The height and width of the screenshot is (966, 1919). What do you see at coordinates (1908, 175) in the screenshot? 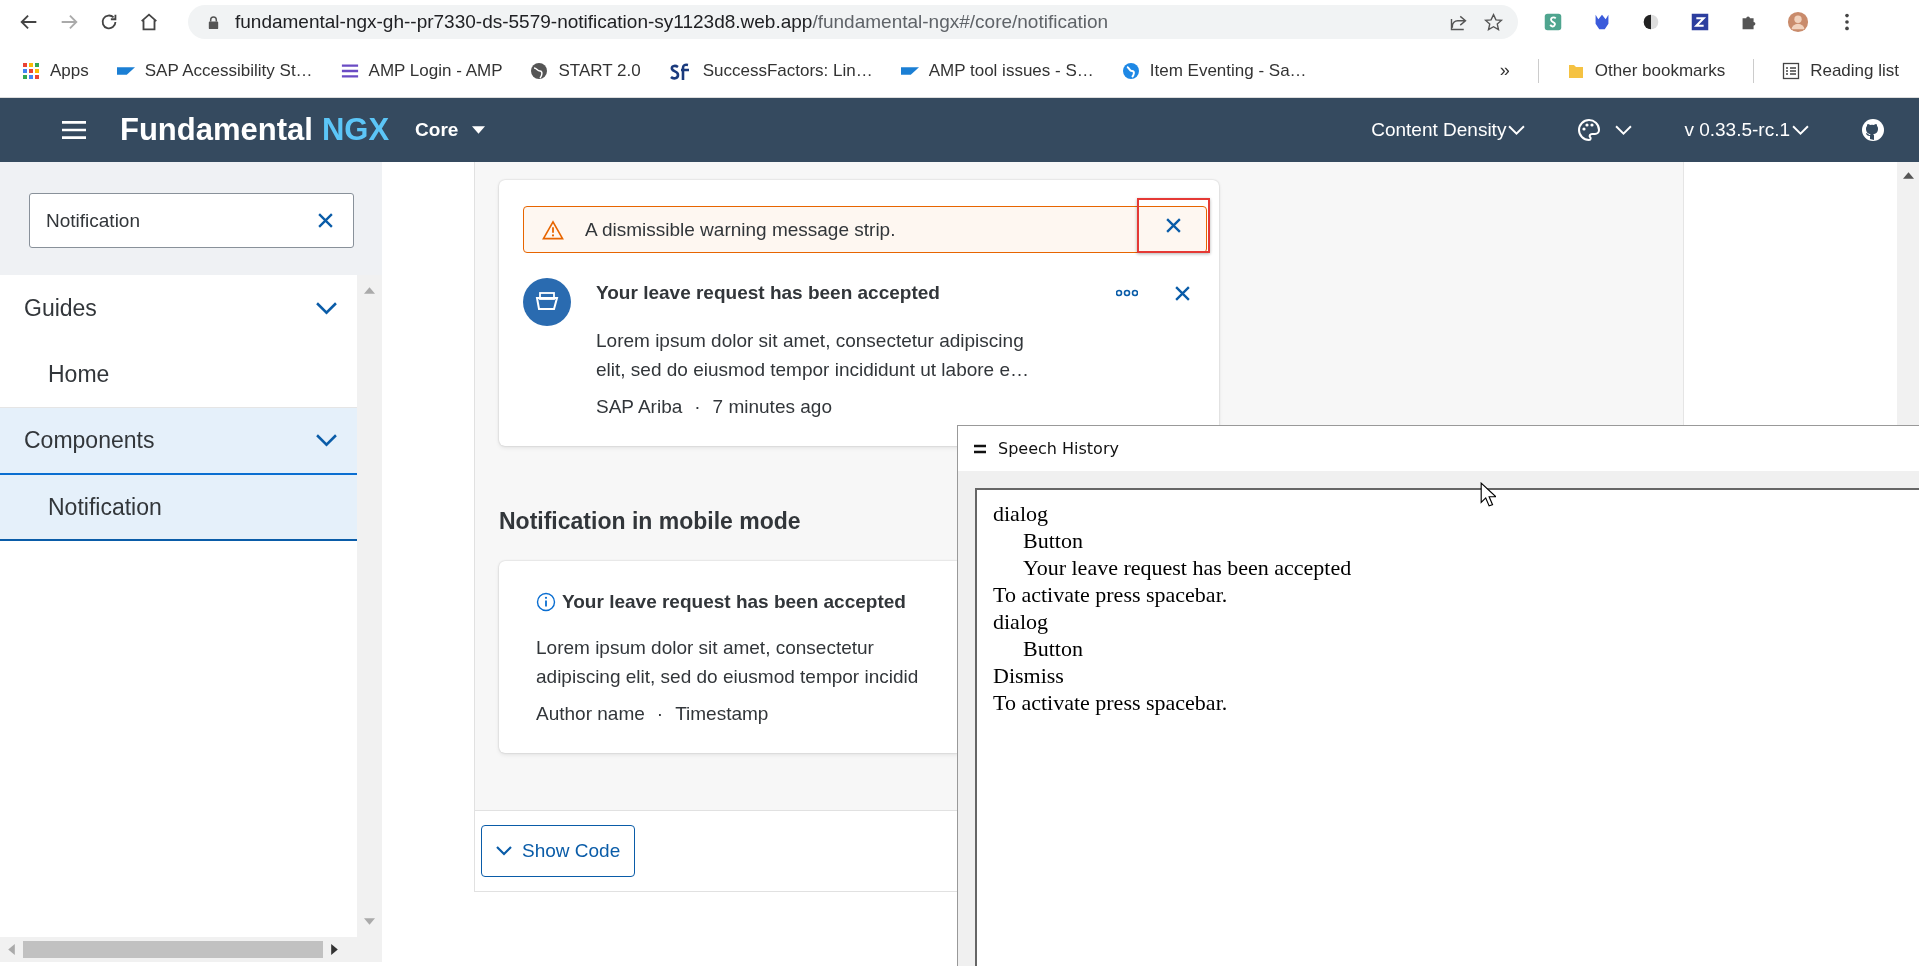
I see `scroll-up-icon` at bounding box center [1908, 175].